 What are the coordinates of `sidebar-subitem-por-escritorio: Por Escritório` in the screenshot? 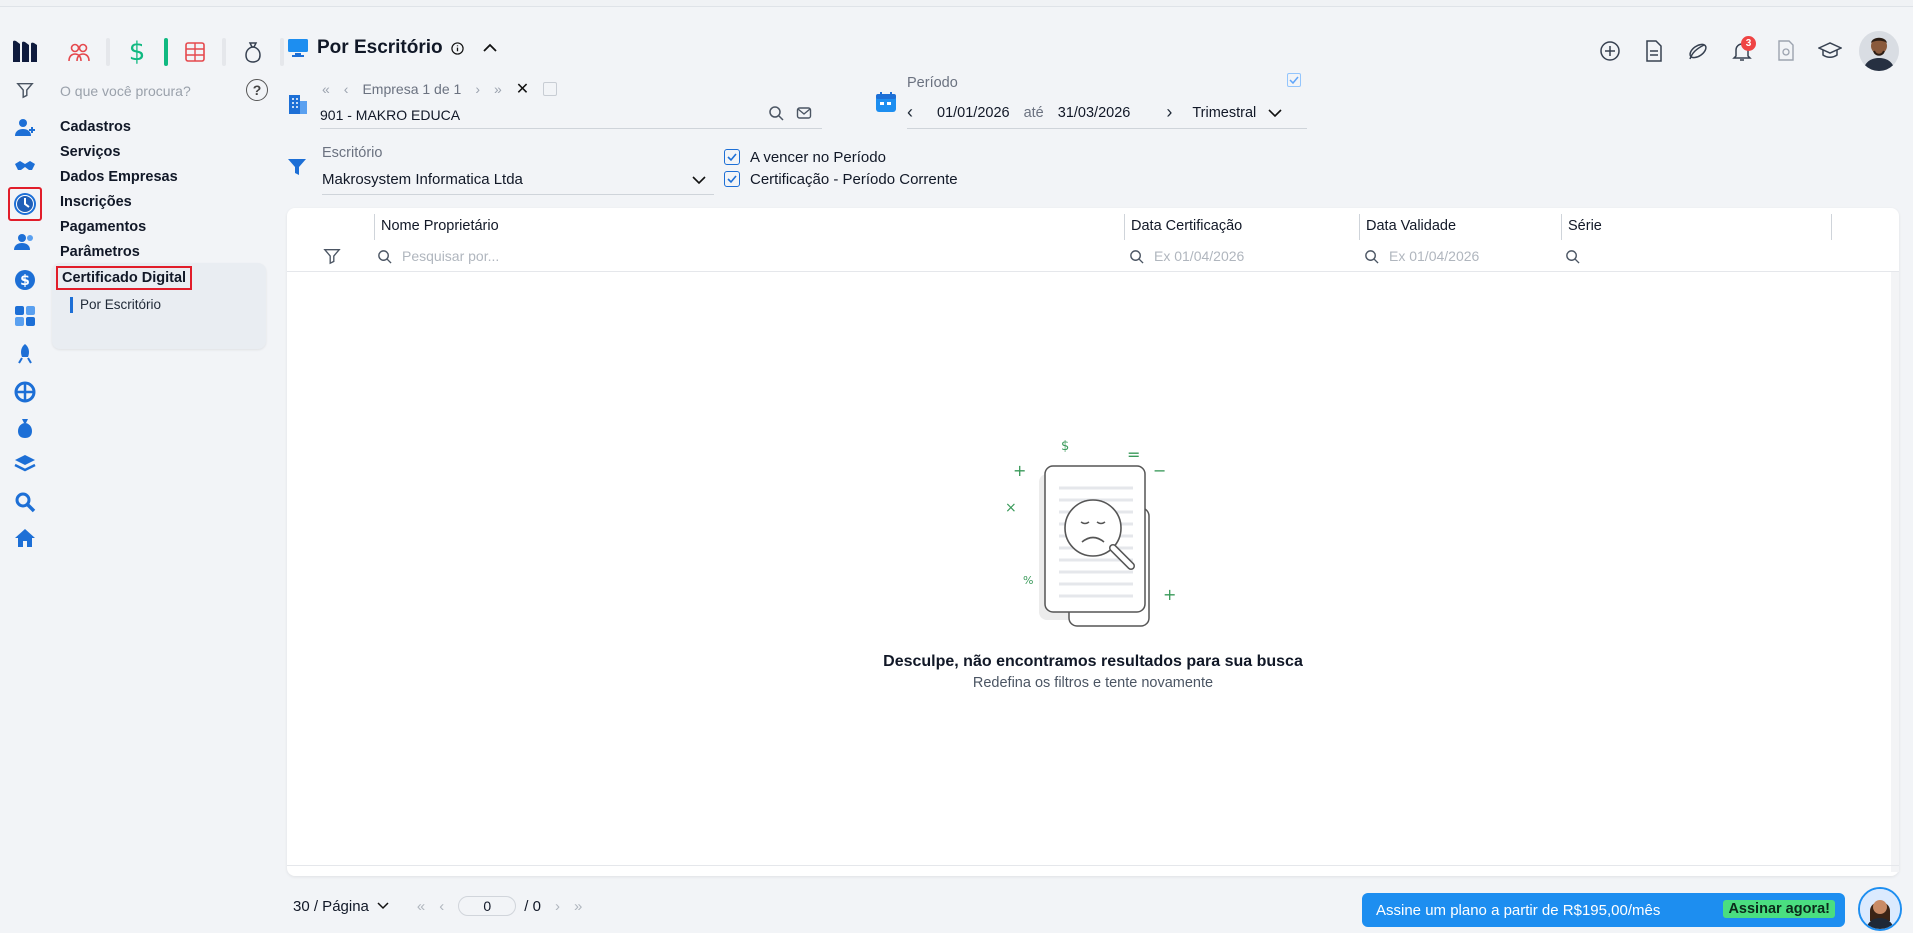 It's located at (115, 305).